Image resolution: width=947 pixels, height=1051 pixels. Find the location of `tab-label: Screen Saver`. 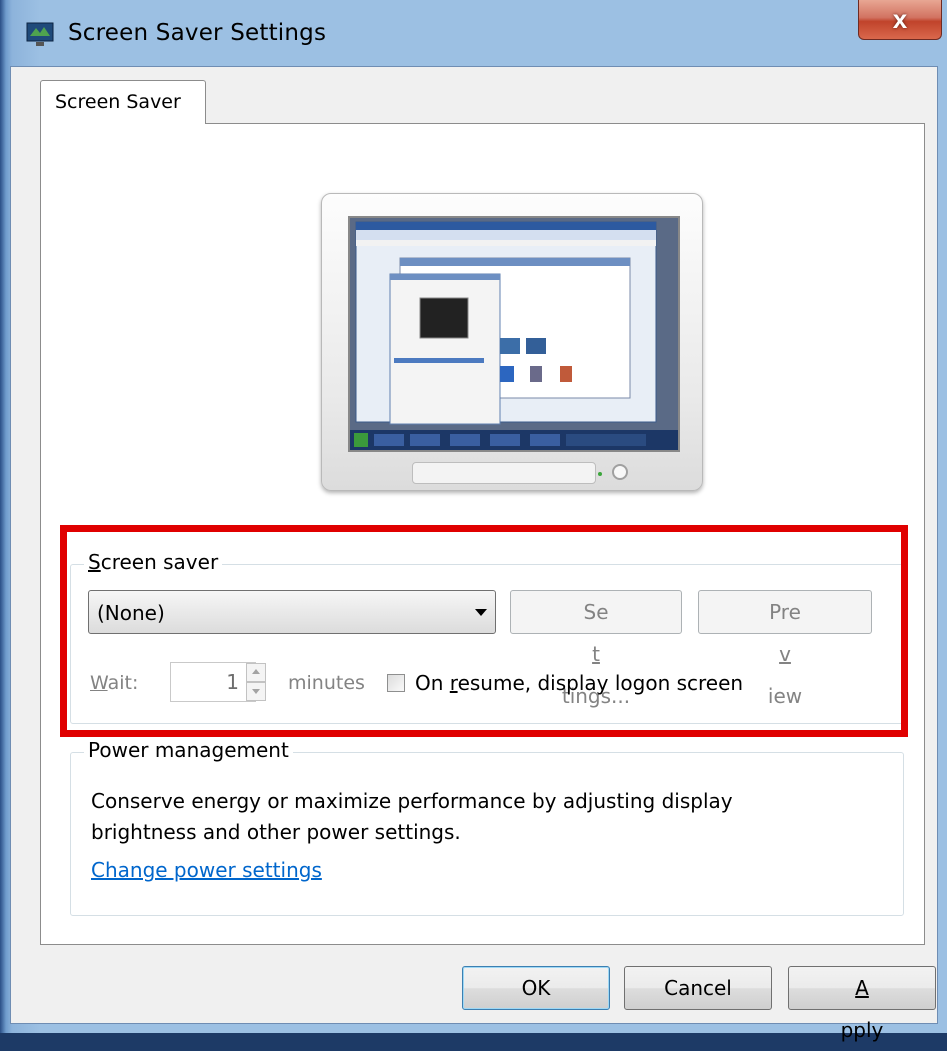

tab-label: Screen Saver is located at coordinates (118, 102).